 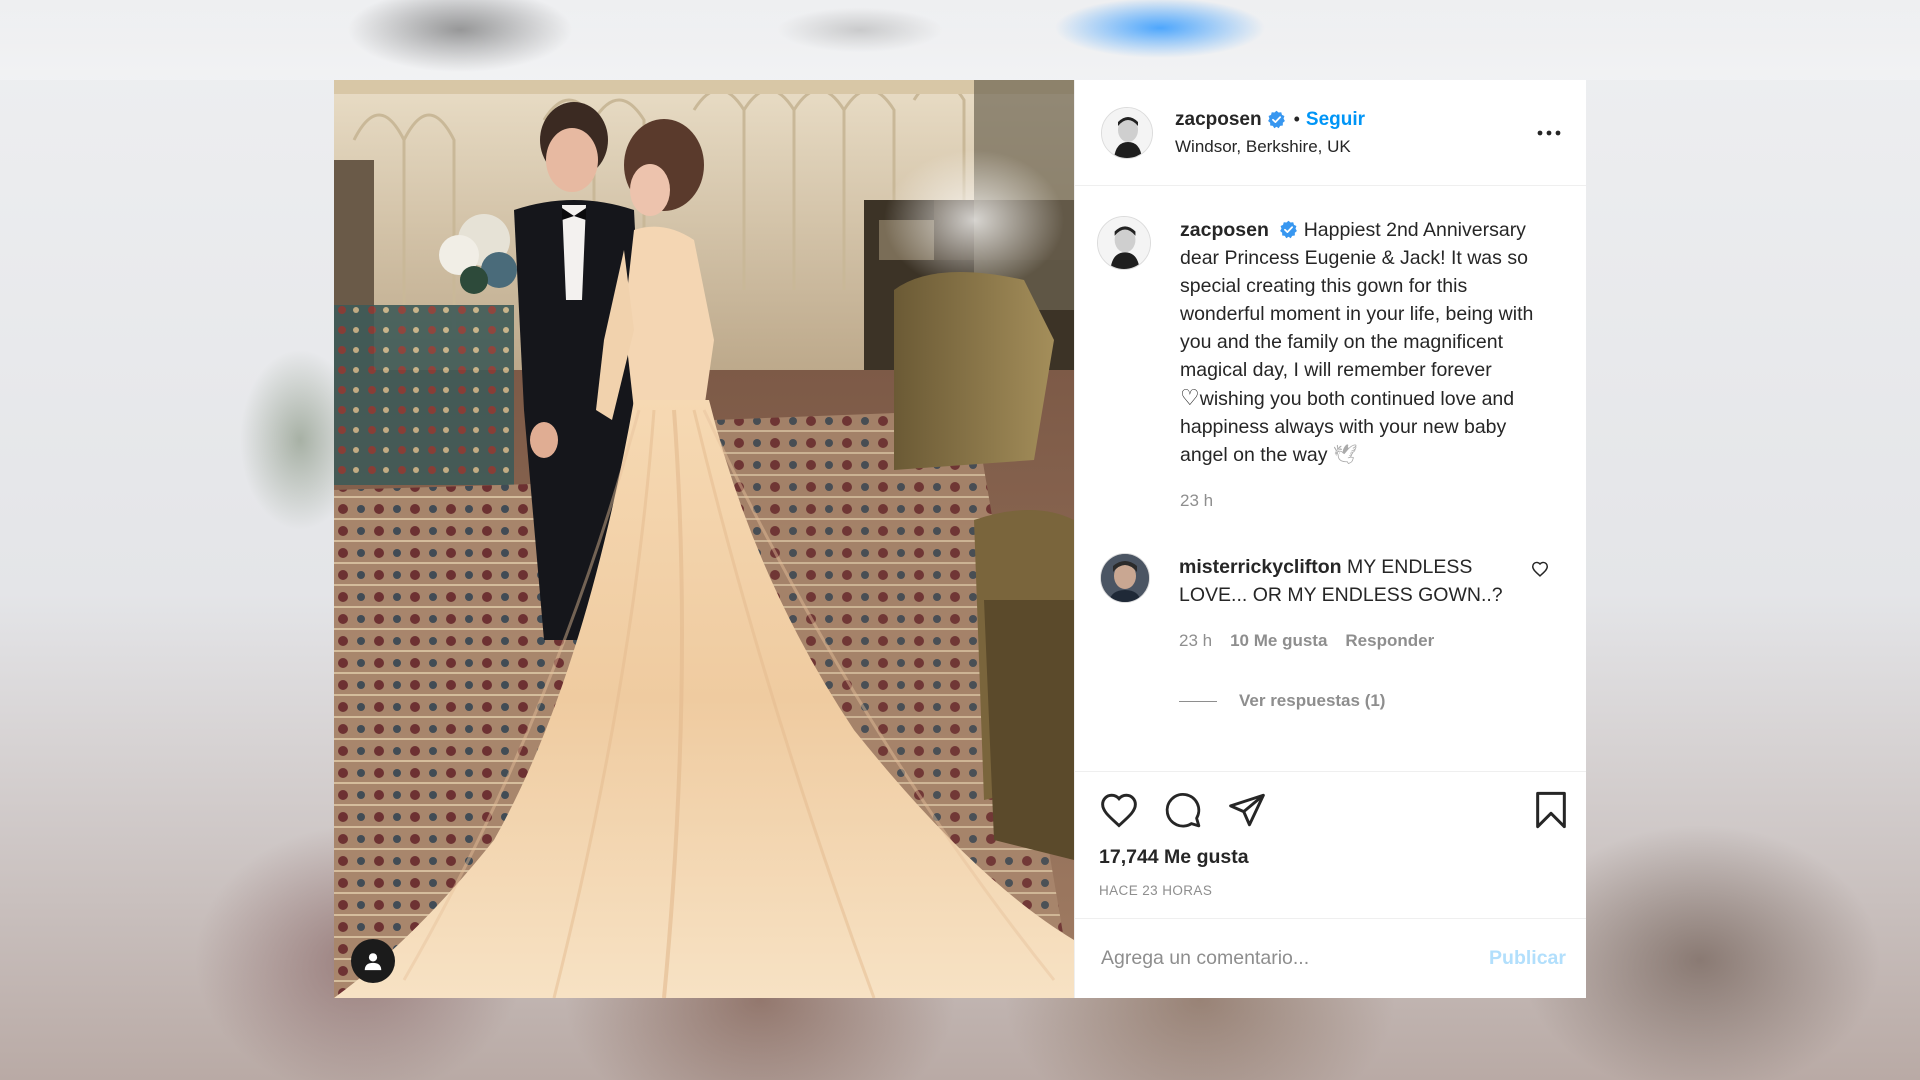 I want to click on follow-button: Seguir, so click(x=1335, y=120).